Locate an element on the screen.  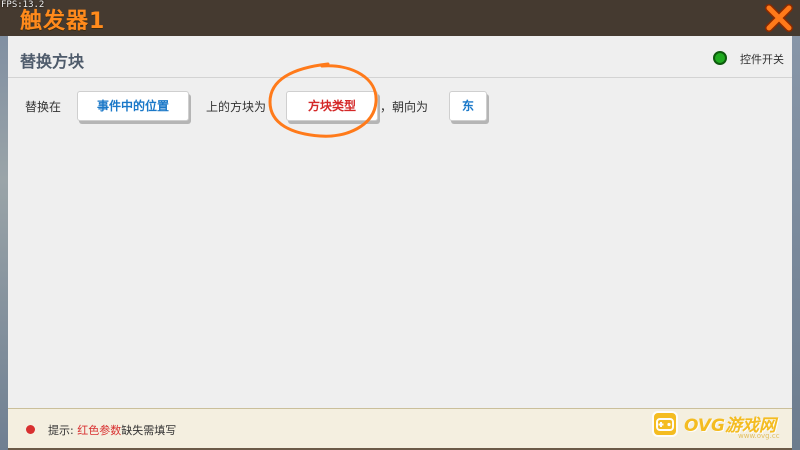
game-background-left is located at coordinates (4, 225).